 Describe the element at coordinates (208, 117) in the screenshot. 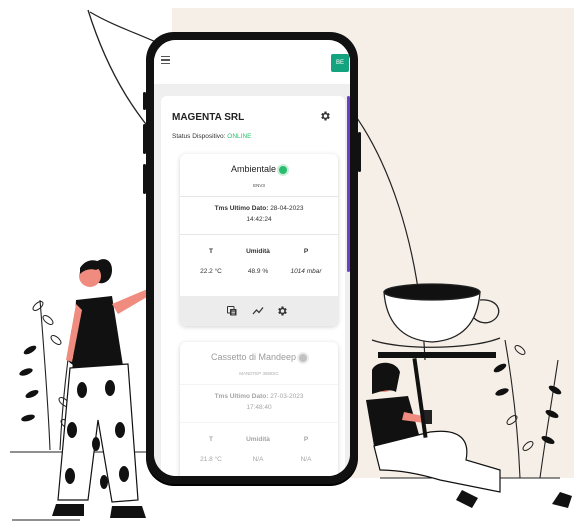

I see `company-title: MAGENTA SRL` at that location.